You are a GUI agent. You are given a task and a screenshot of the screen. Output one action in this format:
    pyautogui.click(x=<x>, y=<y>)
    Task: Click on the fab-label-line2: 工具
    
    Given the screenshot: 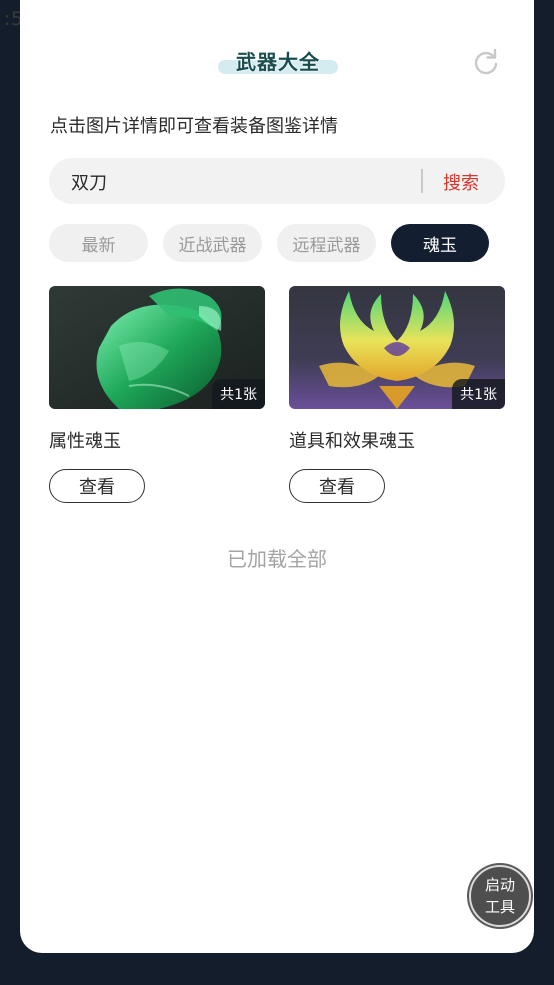 What is the action you would take?
    pyautogui.click(x=499, y=907)
    